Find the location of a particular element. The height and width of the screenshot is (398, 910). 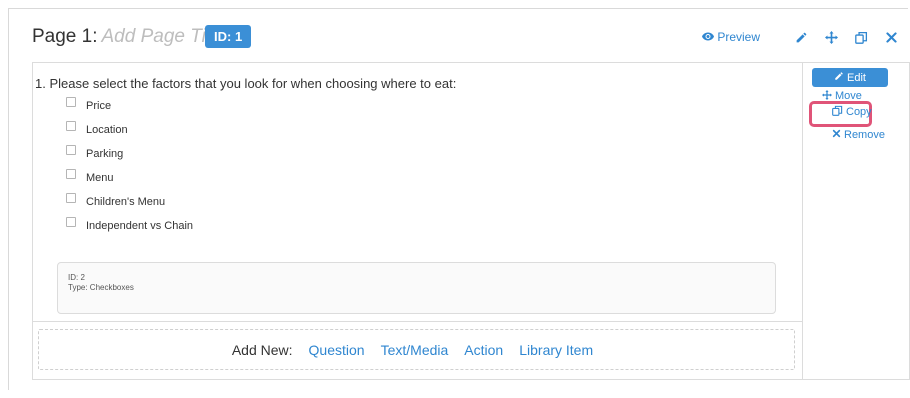

option-label: Price is located at coordinates (99, 106).